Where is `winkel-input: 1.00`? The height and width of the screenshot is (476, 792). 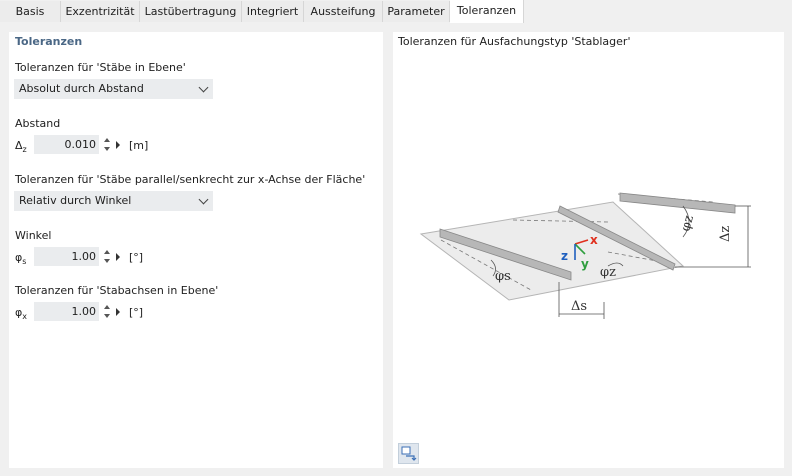
winkel-input: 1.00 is located at coordinates (66, 256).